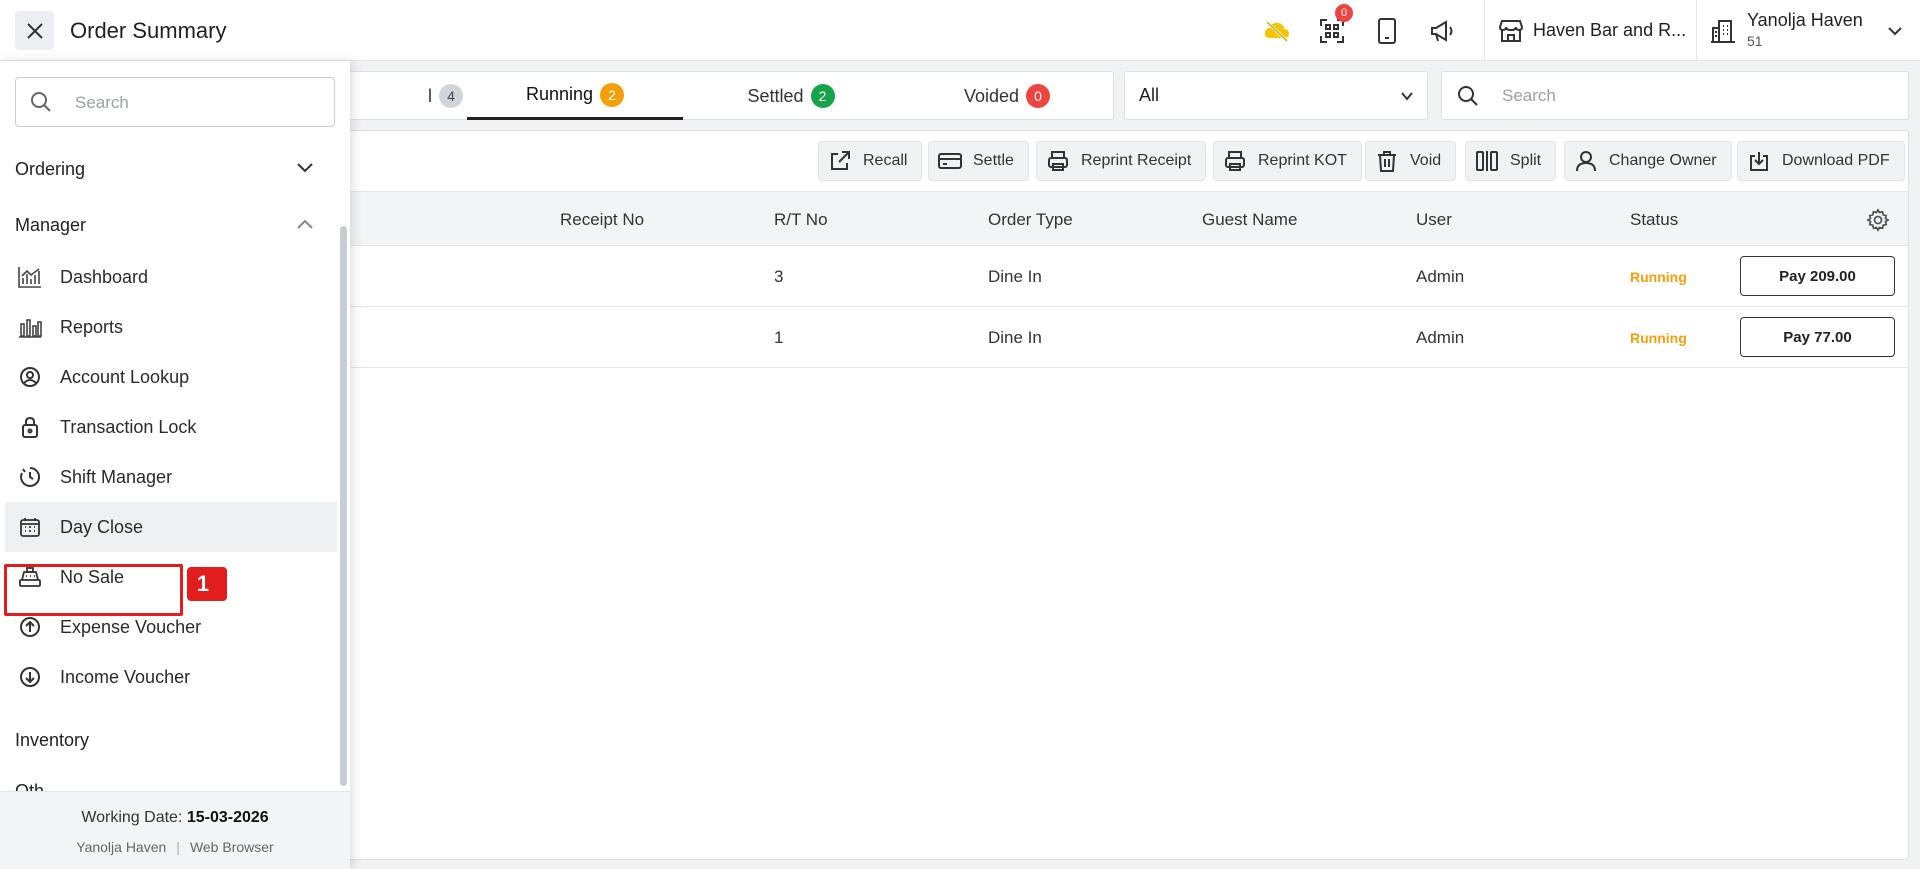 Image resolution: width=1920 pixels, height=869 pixels. Describe the element at coordinates (50, 169) in the screenshot. I see `section-ordering: Ordering` at that location.